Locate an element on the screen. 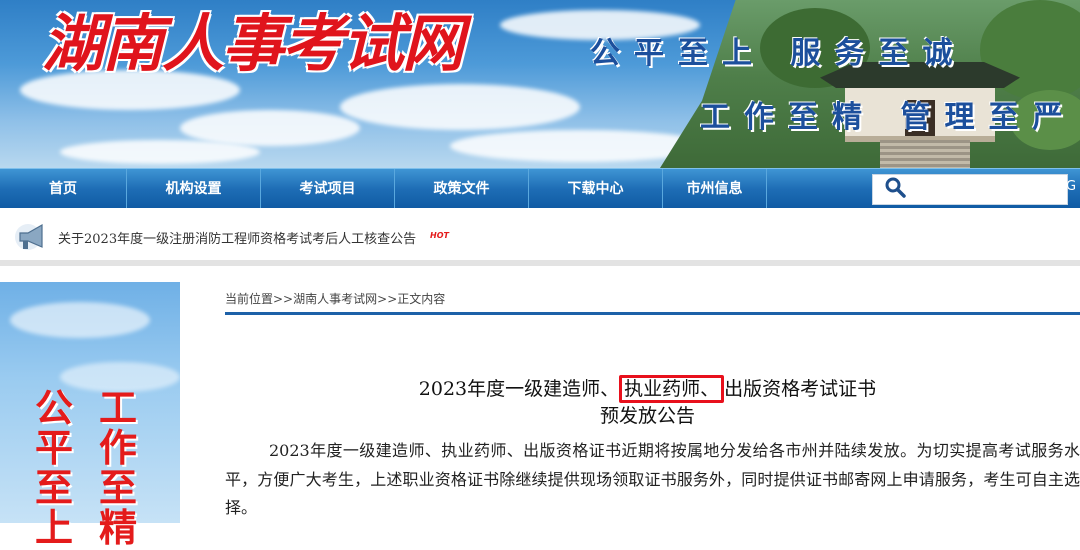 The width and height of the screenshot is (1080, 550). article-title-line-1: 2023年度一级建造师、 执业药师、 出版资格考试证书 is located at coordinates (647, 389).